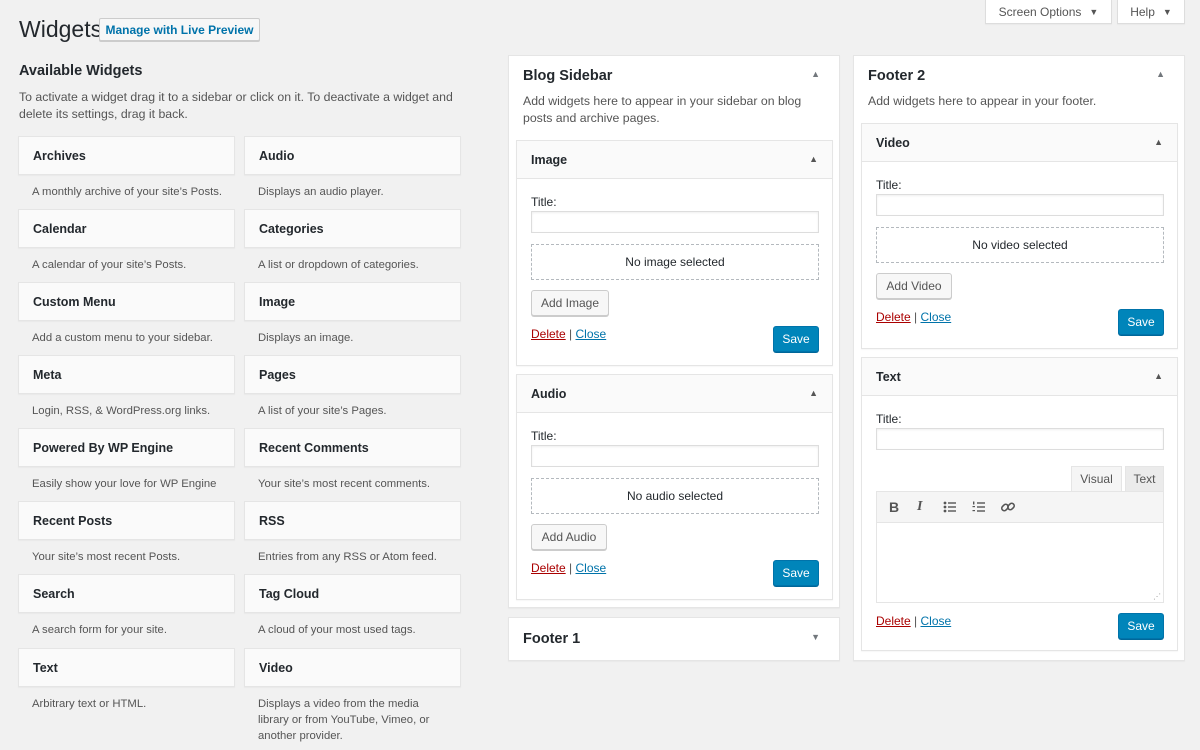  What do you see at coordinates (815, 637) in the screenshot?
I see `expand-arrow-icon: ▼` at bounding box center [815, 637].